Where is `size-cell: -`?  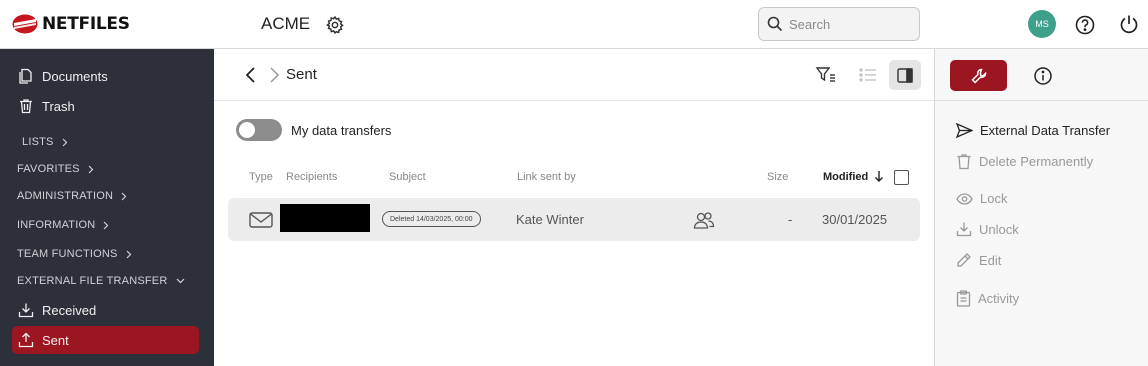
size-cell: - is located at coordinates (790, 219).